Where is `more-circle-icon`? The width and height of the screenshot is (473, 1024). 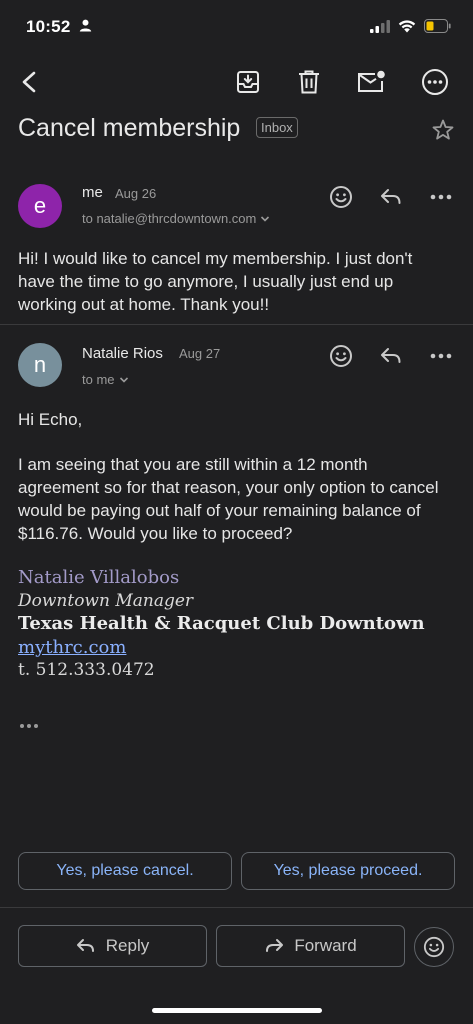 more-circle-icon is located at coordinates (435, 82).